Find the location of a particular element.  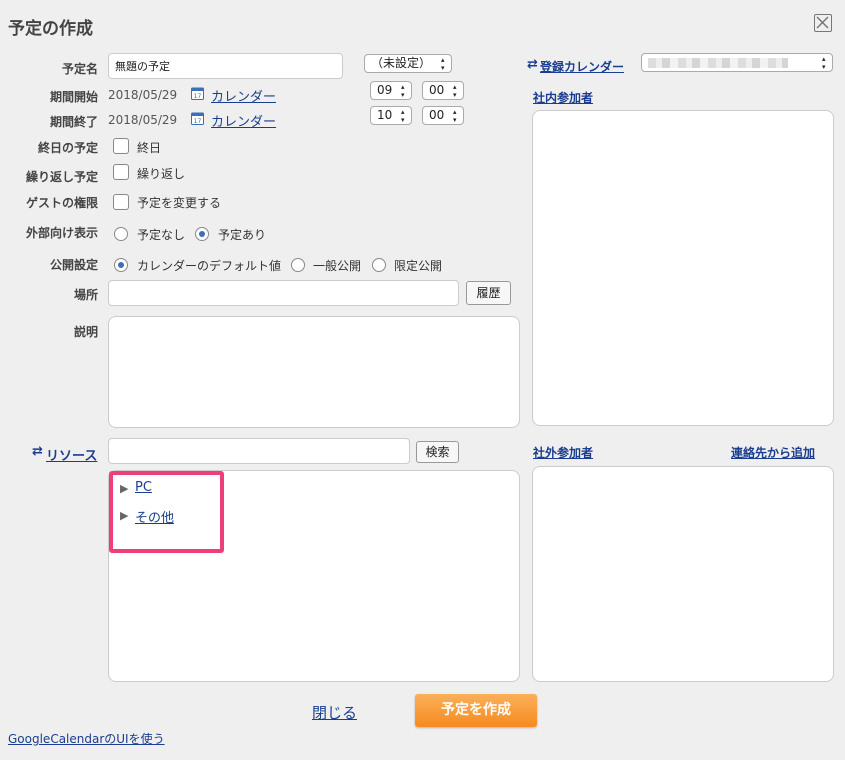

external-participants-link: 社外参加者 is located at coordinates (563, 452).